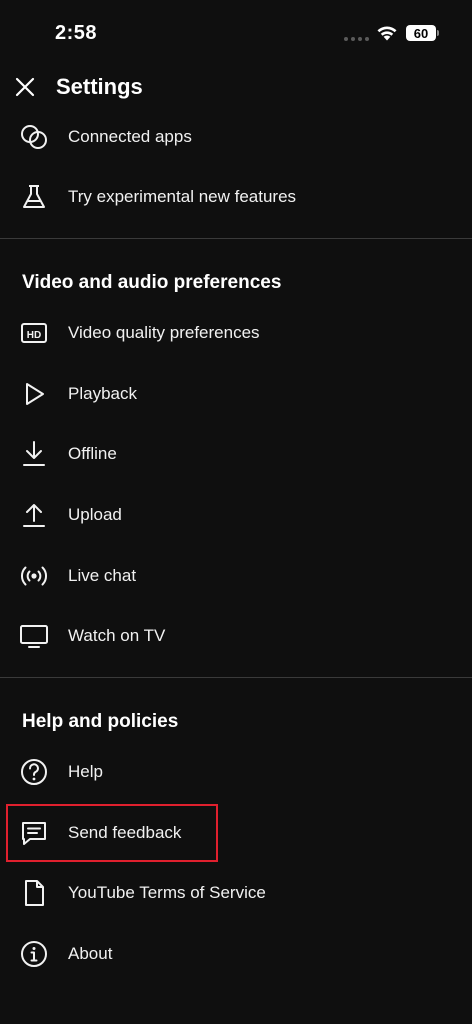  I want to click on battery-indicator: 60, so click(421, 33).